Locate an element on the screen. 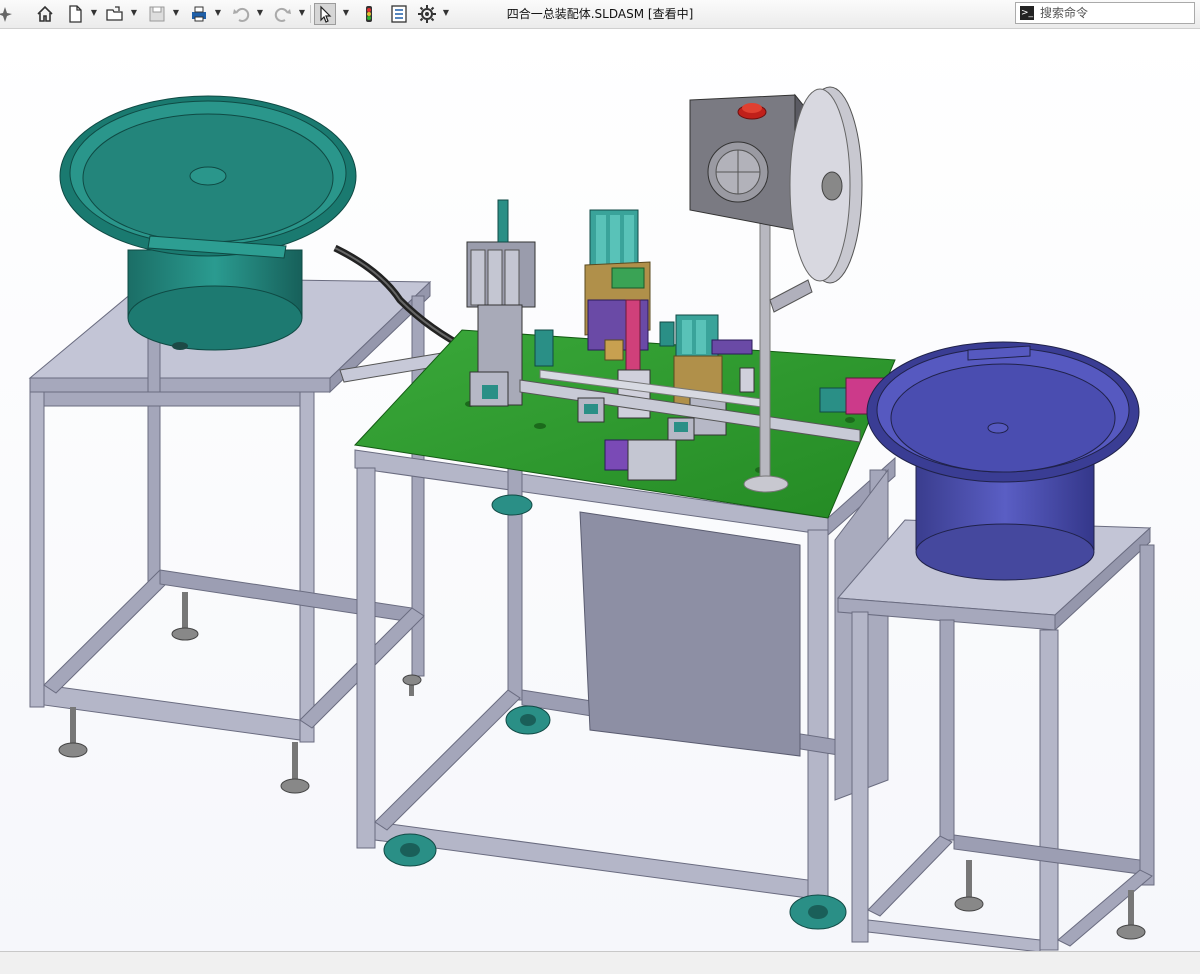 This screenshot has height=974, width=1200. toolbar-divider is located at coordinates (310, 14).